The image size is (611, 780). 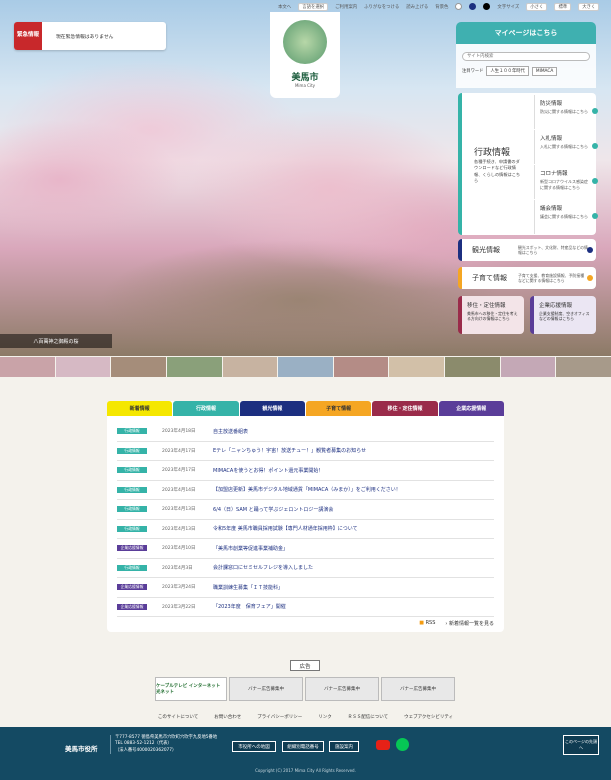 I want to click on link-page-link: リンク, so click(x=325, y=719).